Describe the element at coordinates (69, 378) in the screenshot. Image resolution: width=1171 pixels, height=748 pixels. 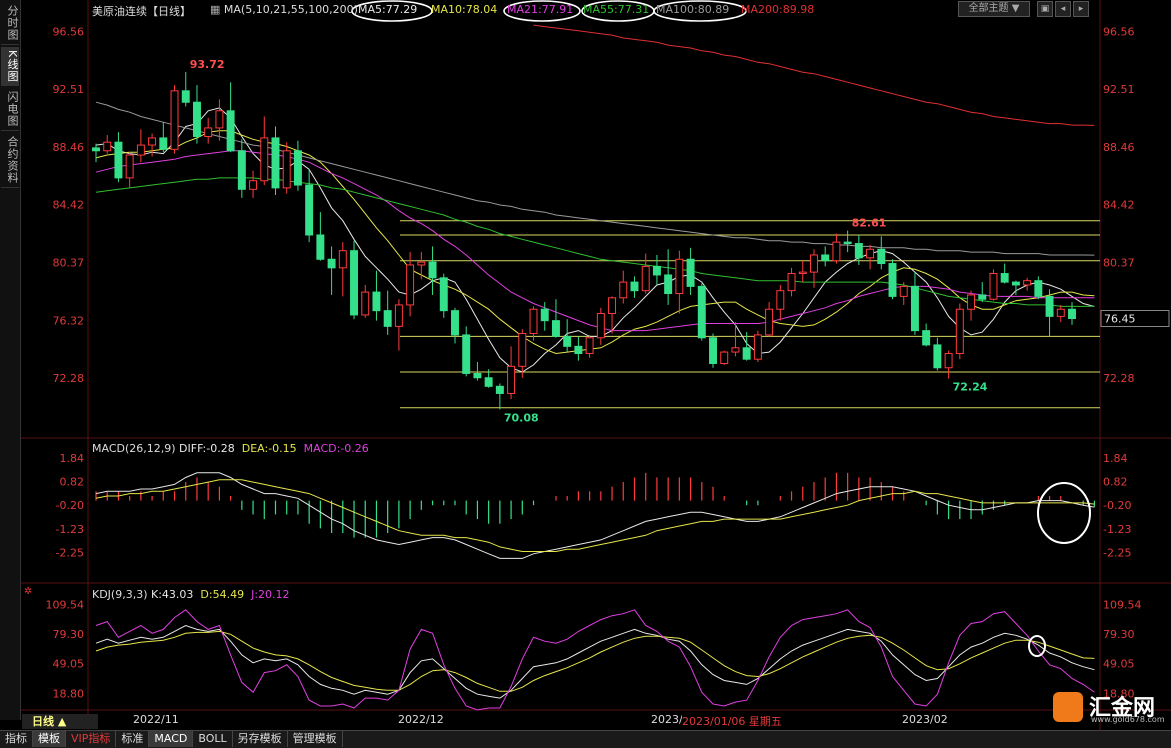
I see `y-tick-label-left: 72.28` at that location.